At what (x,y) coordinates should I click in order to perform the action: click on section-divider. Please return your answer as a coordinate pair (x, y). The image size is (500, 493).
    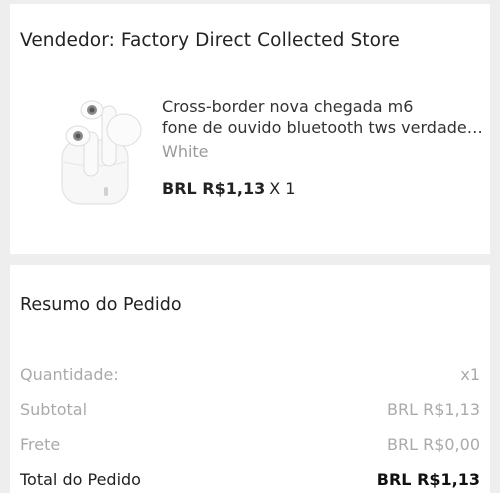
    Looking at the image, I should click on (250, 259).